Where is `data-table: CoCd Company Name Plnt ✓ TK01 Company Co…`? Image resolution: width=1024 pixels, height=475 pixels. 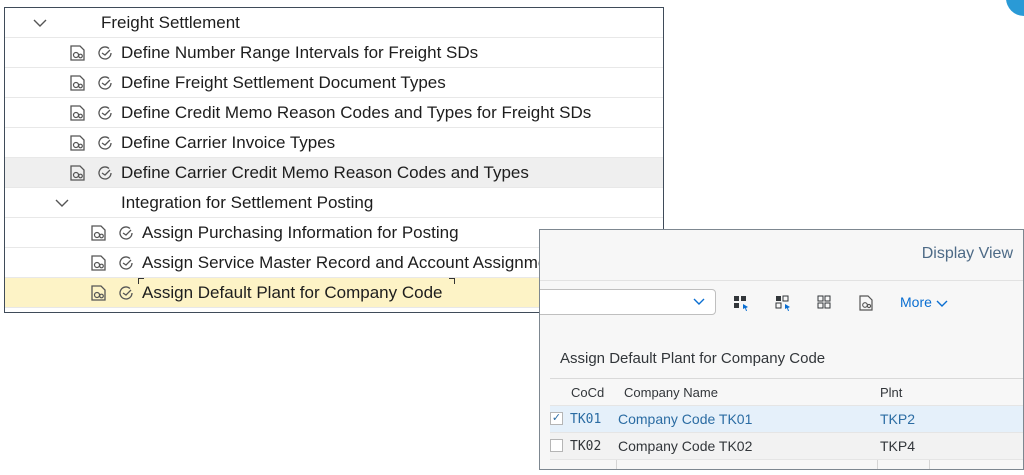 data-table: CoCd Company Name Plnt ✓ TK01 Company Co… is located at coordinates (786, 423).